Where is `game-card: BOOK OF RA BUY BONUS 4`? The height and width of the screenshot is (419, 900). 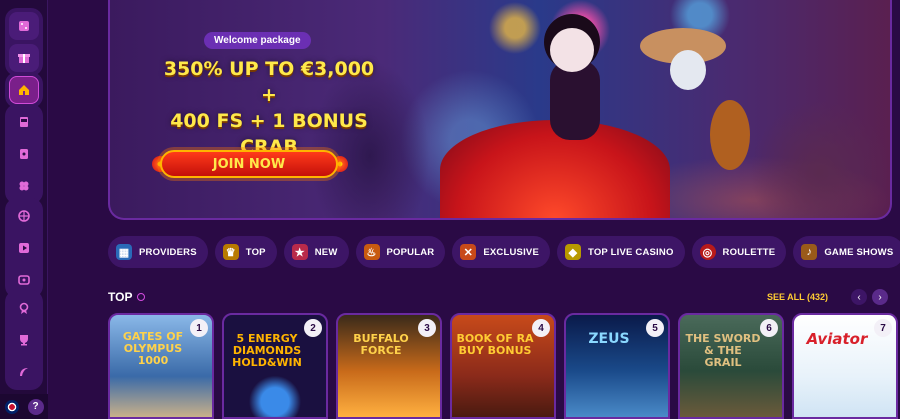
game-card: BOOK OF RA BUY BONUS 4 is located at coordinates (503, 366).